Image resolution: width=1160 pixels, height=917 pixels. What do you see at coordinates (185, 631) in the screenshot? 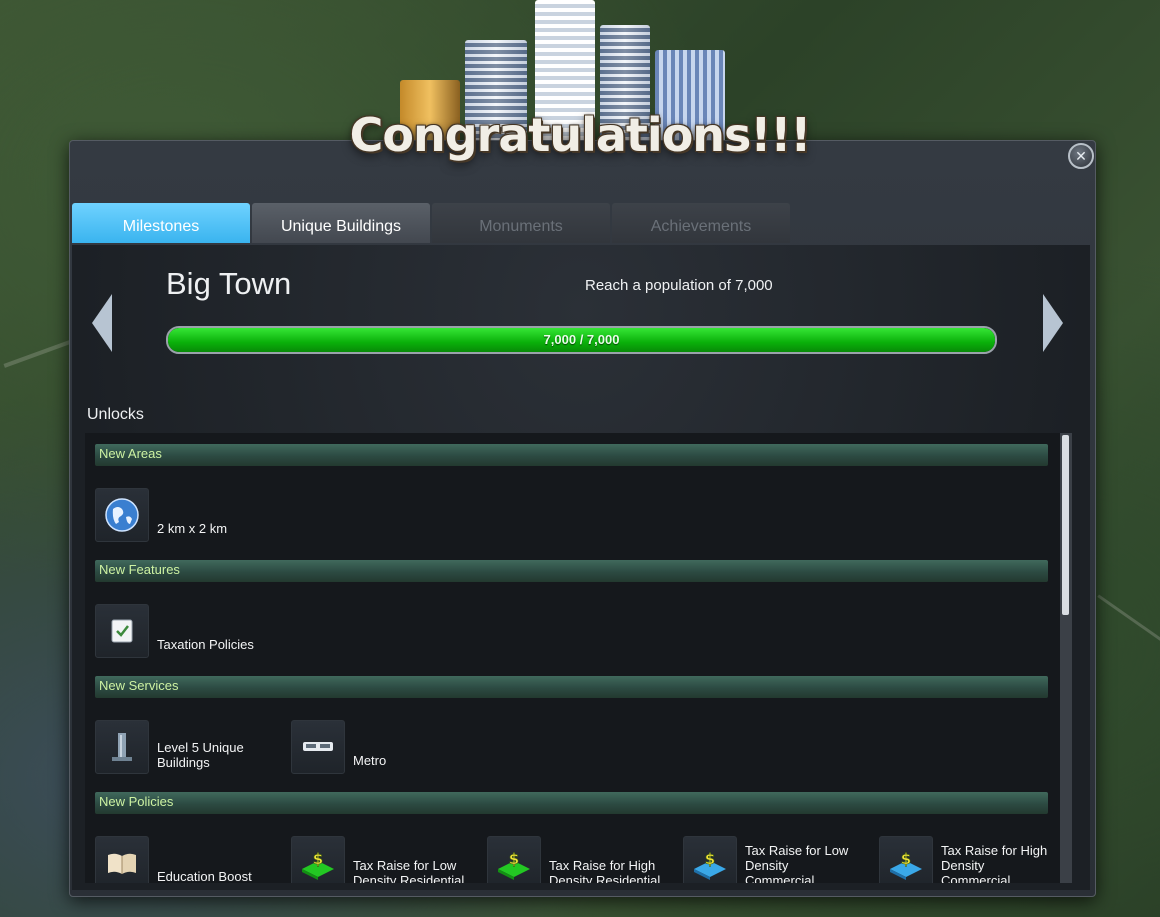
I see `unlock-item: Taxation Policies` at bounding box center [185, 631].